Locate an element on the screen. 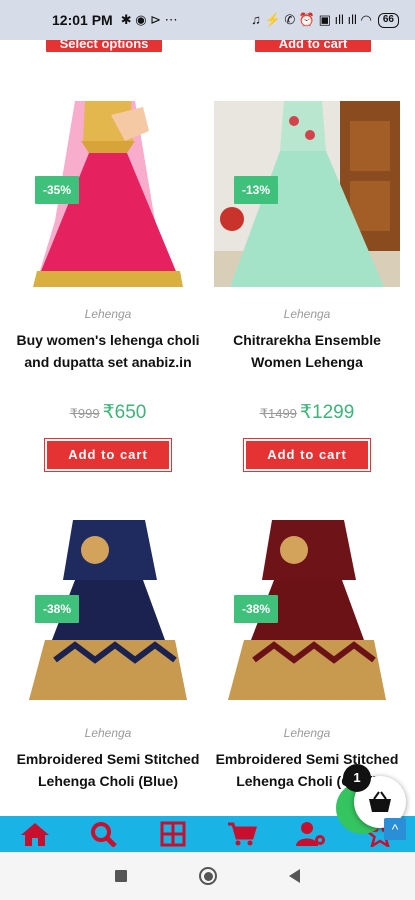 The image size is (415, 900). discount-badge: -35% is located at coordinates (57, 190).